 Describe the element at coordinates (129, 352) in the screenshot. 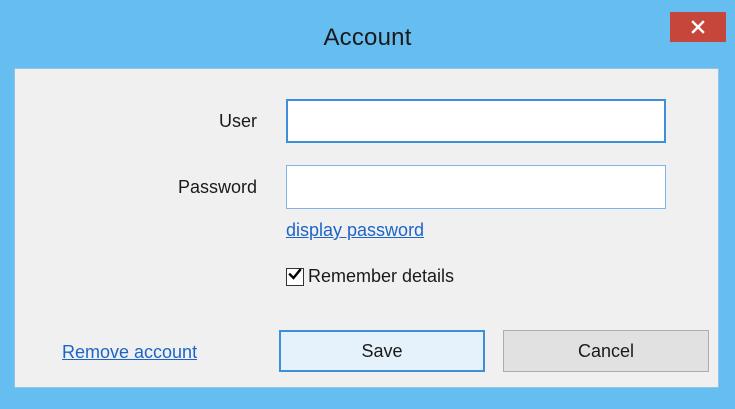

I see `remove-account-link: Remove account` at that location.